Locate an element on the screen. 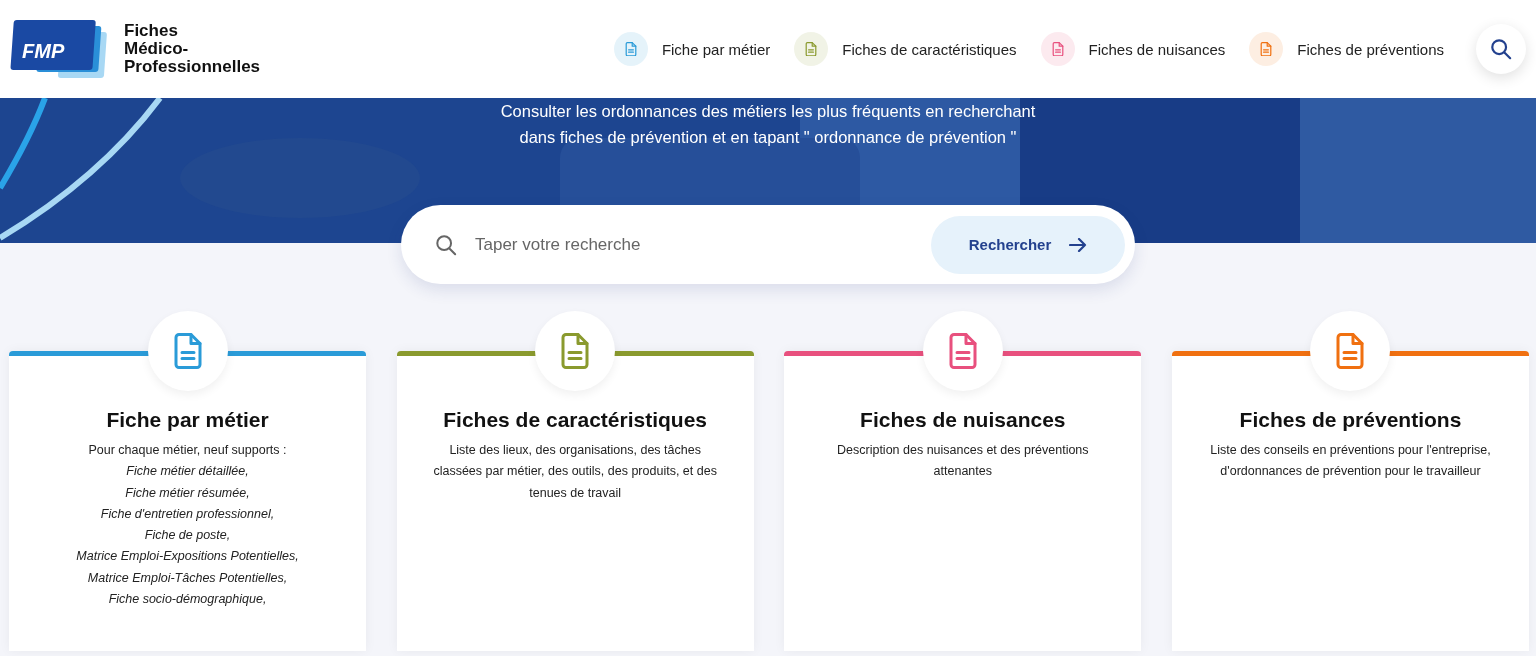 The width and height of the screenshot is (1536, 656). card-title: Fiches de caractéristiques is located at coordinates (575, 420).